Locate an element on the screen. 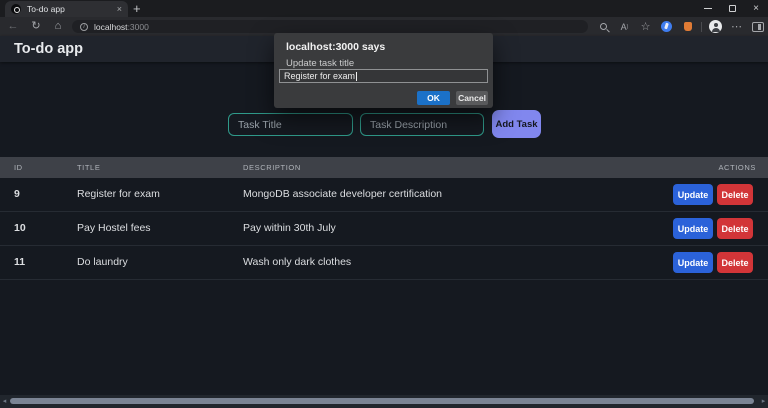 This screenshot has height=408, width=768. window-controls: × is located at coordinates (732, 8).